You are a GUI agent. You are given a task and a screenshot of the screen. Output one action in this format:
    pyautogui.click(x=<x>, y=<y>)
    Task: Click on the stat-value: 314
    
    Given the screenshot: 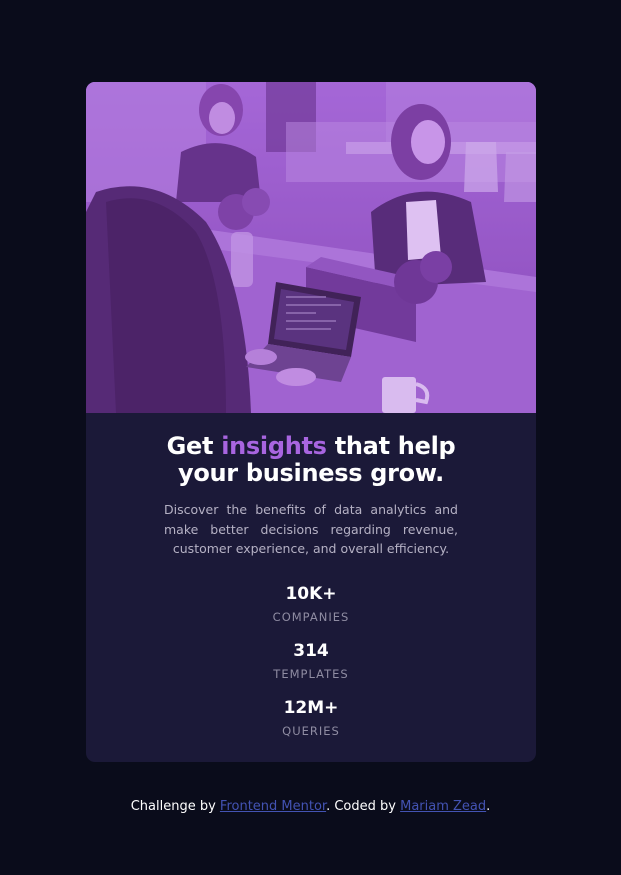 What is the action you would take?
    pyautogui.click(x=311, y=651)
    